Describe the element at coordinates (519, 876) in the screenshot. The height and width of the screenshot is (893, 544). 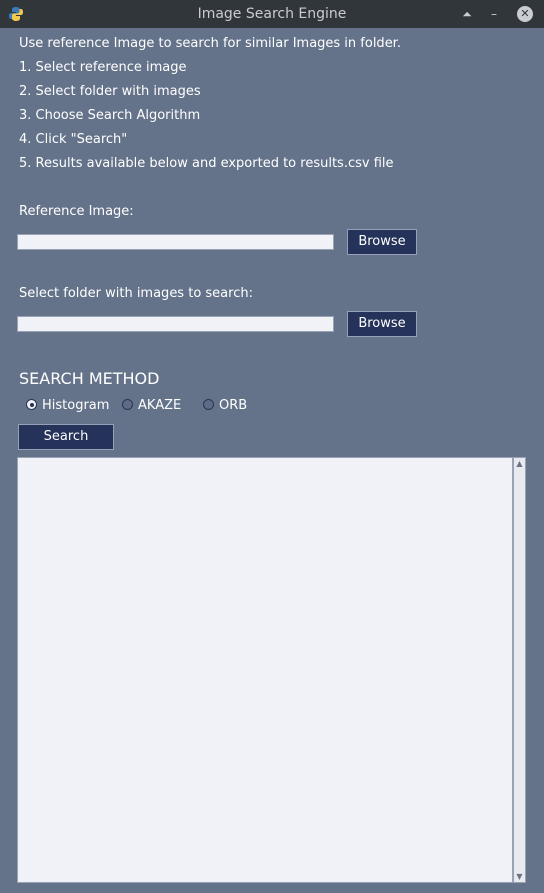
I see `scroll-down-icon: ▼` at that location.